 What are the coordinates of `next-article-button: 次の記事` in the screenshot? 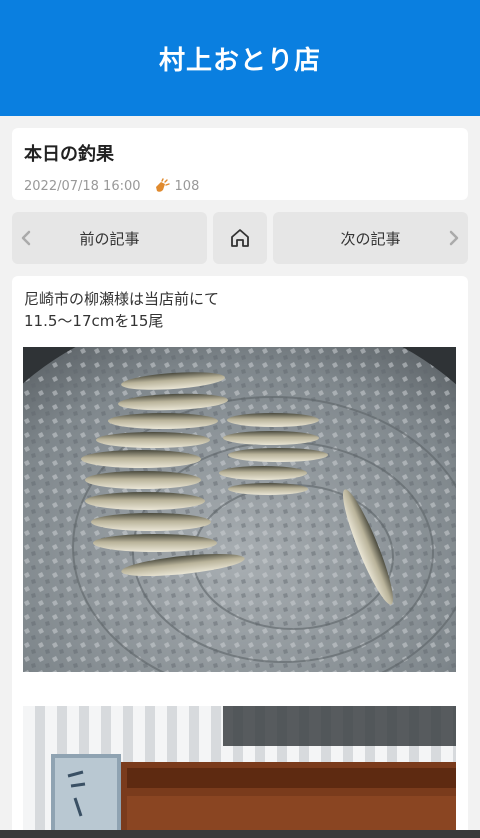 It's located at (370, 238).